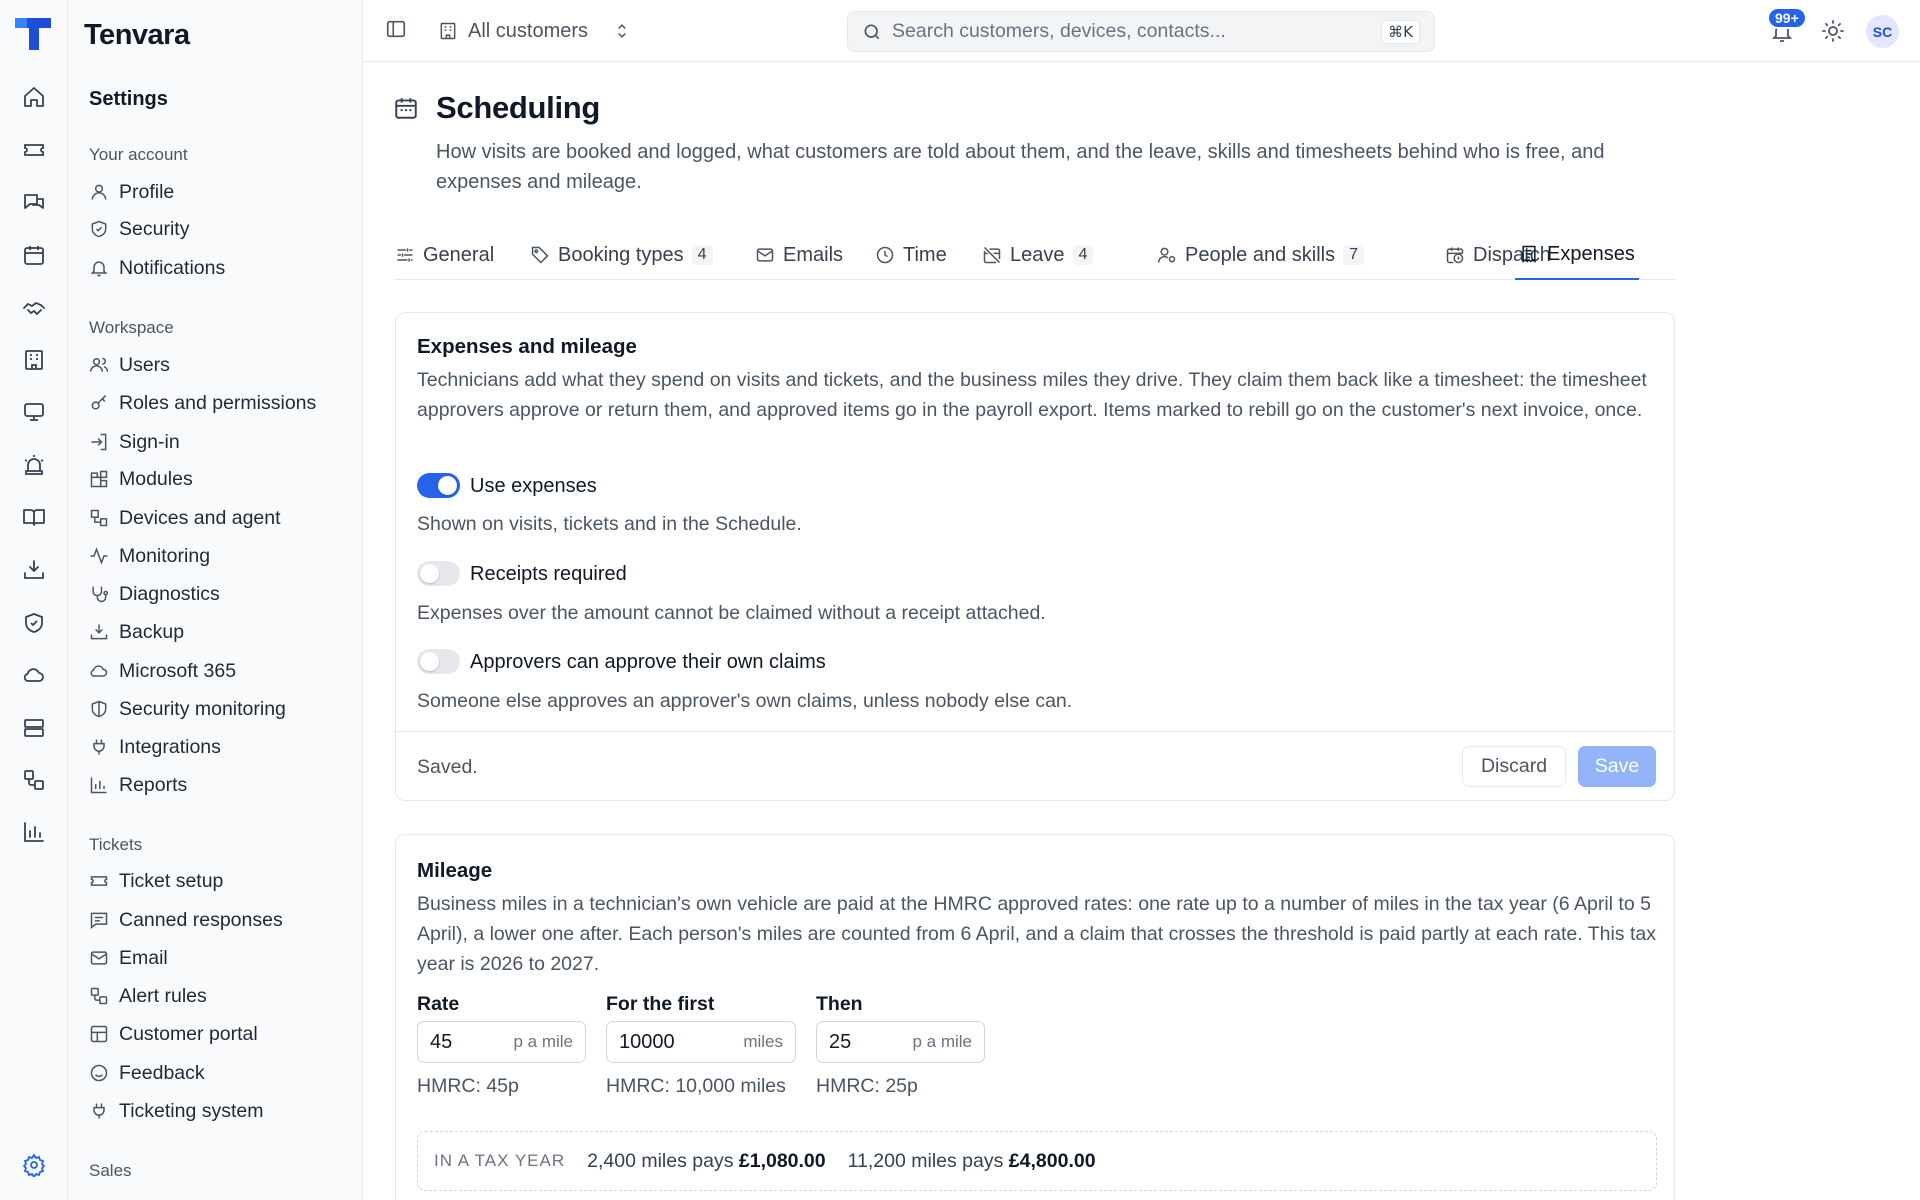 This screenshot has width=1920, height=1200. I want to click on tab-emails: Emails, so click(799, 255).